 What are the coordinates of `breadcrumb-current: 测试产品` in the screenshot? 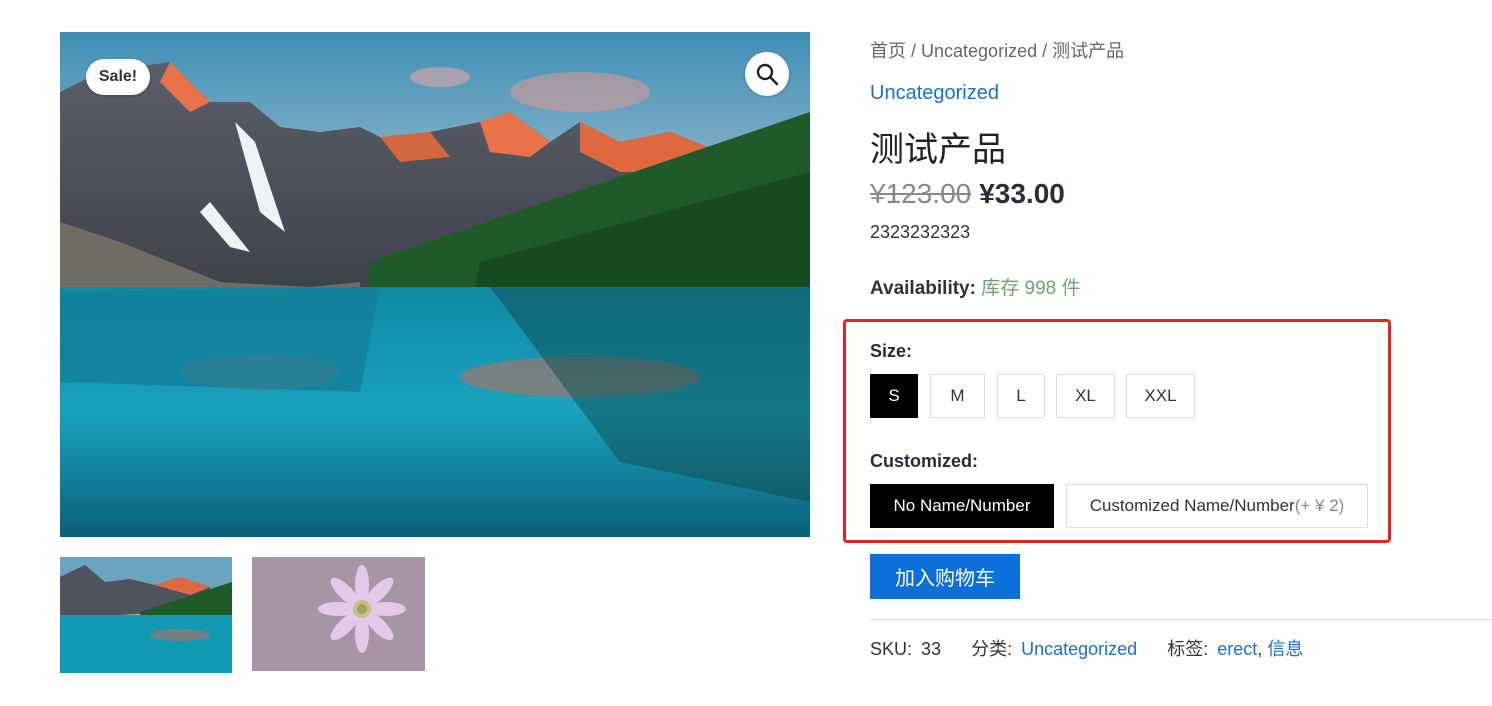 It's located at (1088, 51).